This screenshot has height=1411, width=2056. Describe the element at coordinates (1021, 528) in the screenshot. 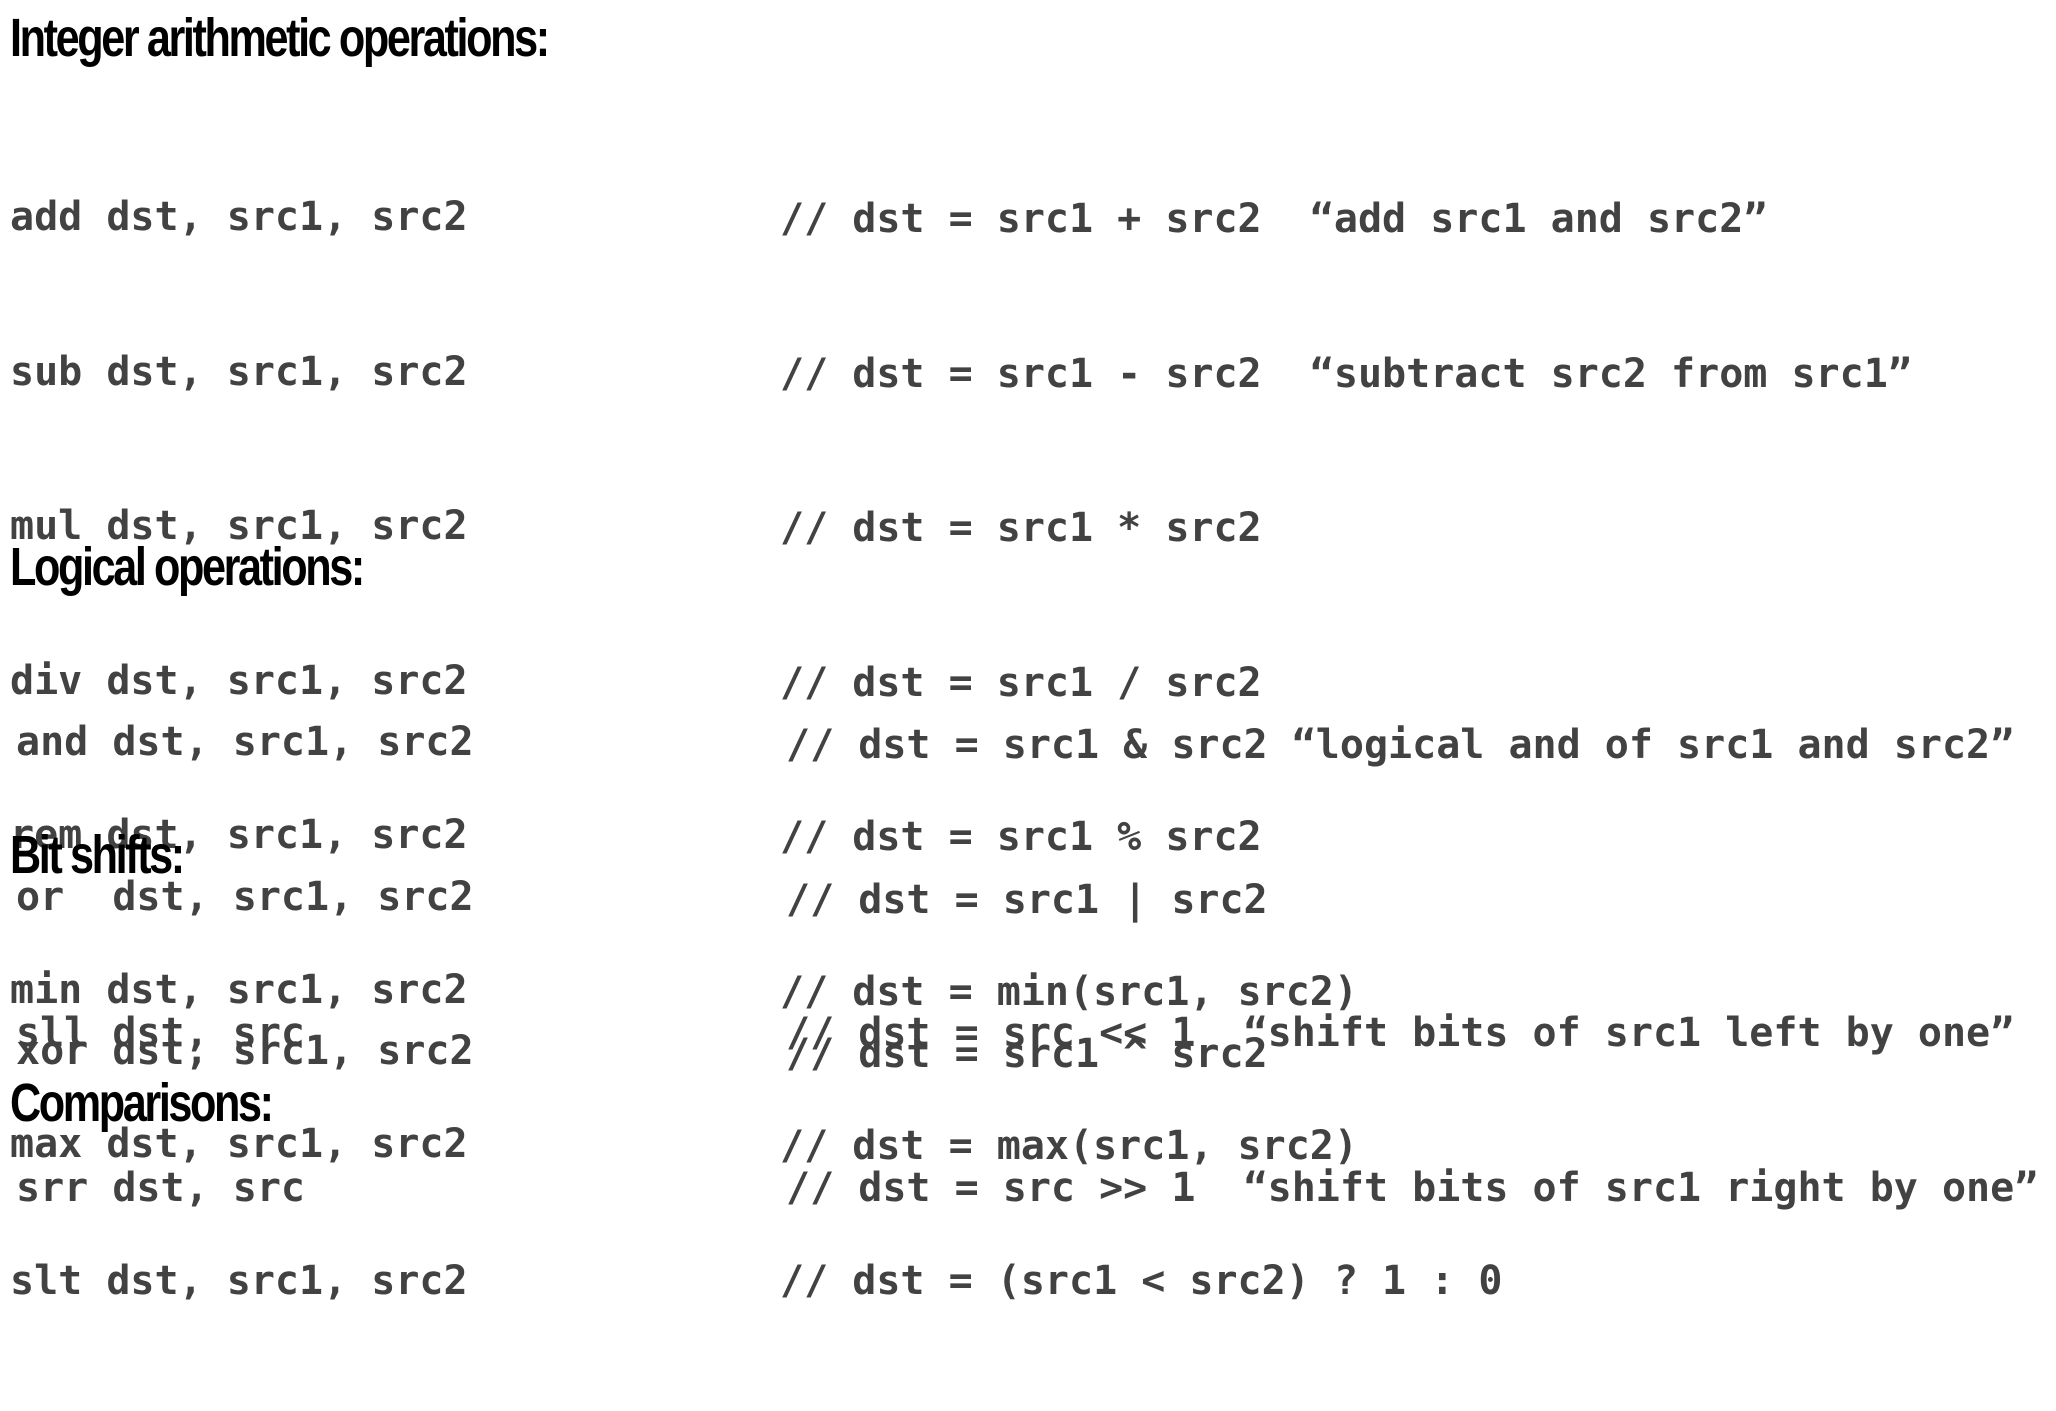

I see `comment-mul: // dst = src1 * src2` at that location.